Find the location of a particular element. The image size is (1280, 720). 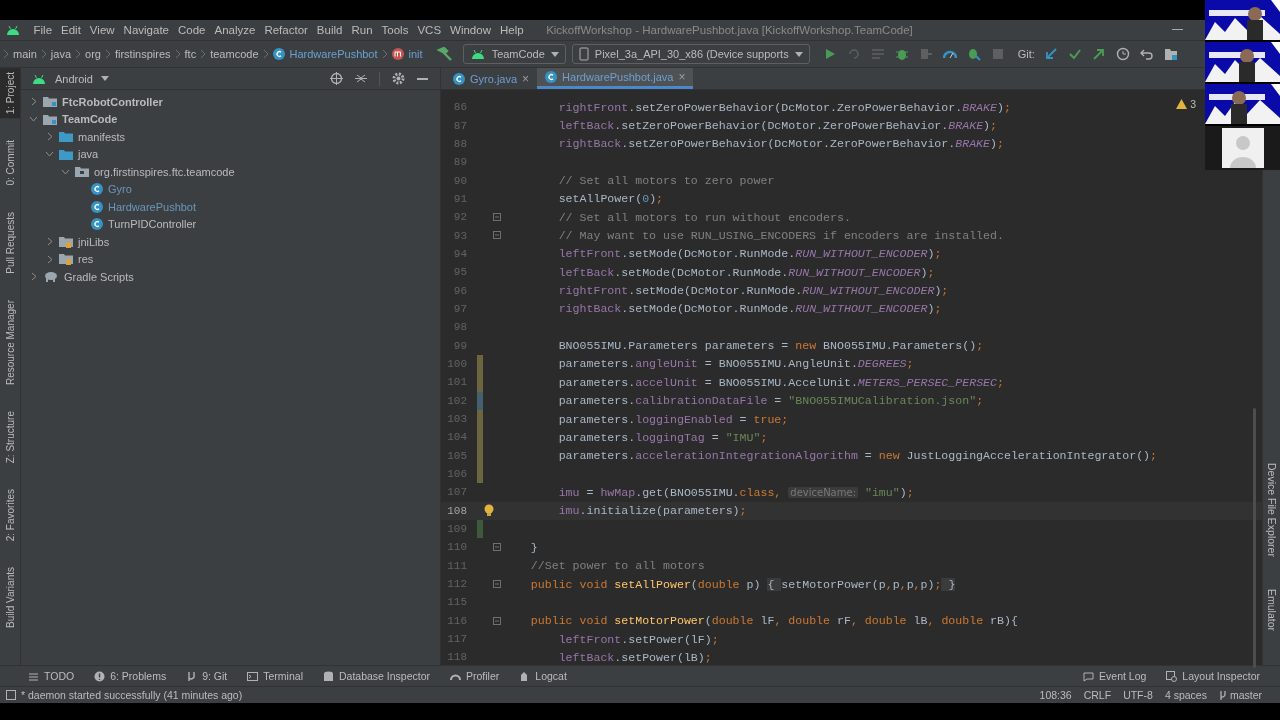

code-line: parameters.loggingTag = "IMU"; is located at coordinates (662, 437).